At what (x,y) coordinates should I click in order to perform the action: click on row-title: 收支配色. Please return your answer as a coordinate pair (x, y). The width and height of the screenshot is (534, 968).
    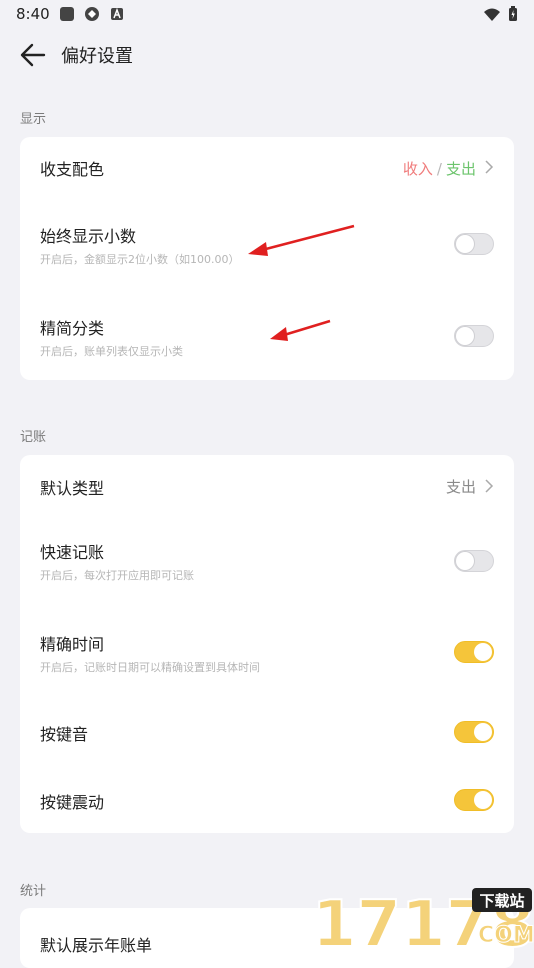
    Looking at the image, I should click on (72, 169).